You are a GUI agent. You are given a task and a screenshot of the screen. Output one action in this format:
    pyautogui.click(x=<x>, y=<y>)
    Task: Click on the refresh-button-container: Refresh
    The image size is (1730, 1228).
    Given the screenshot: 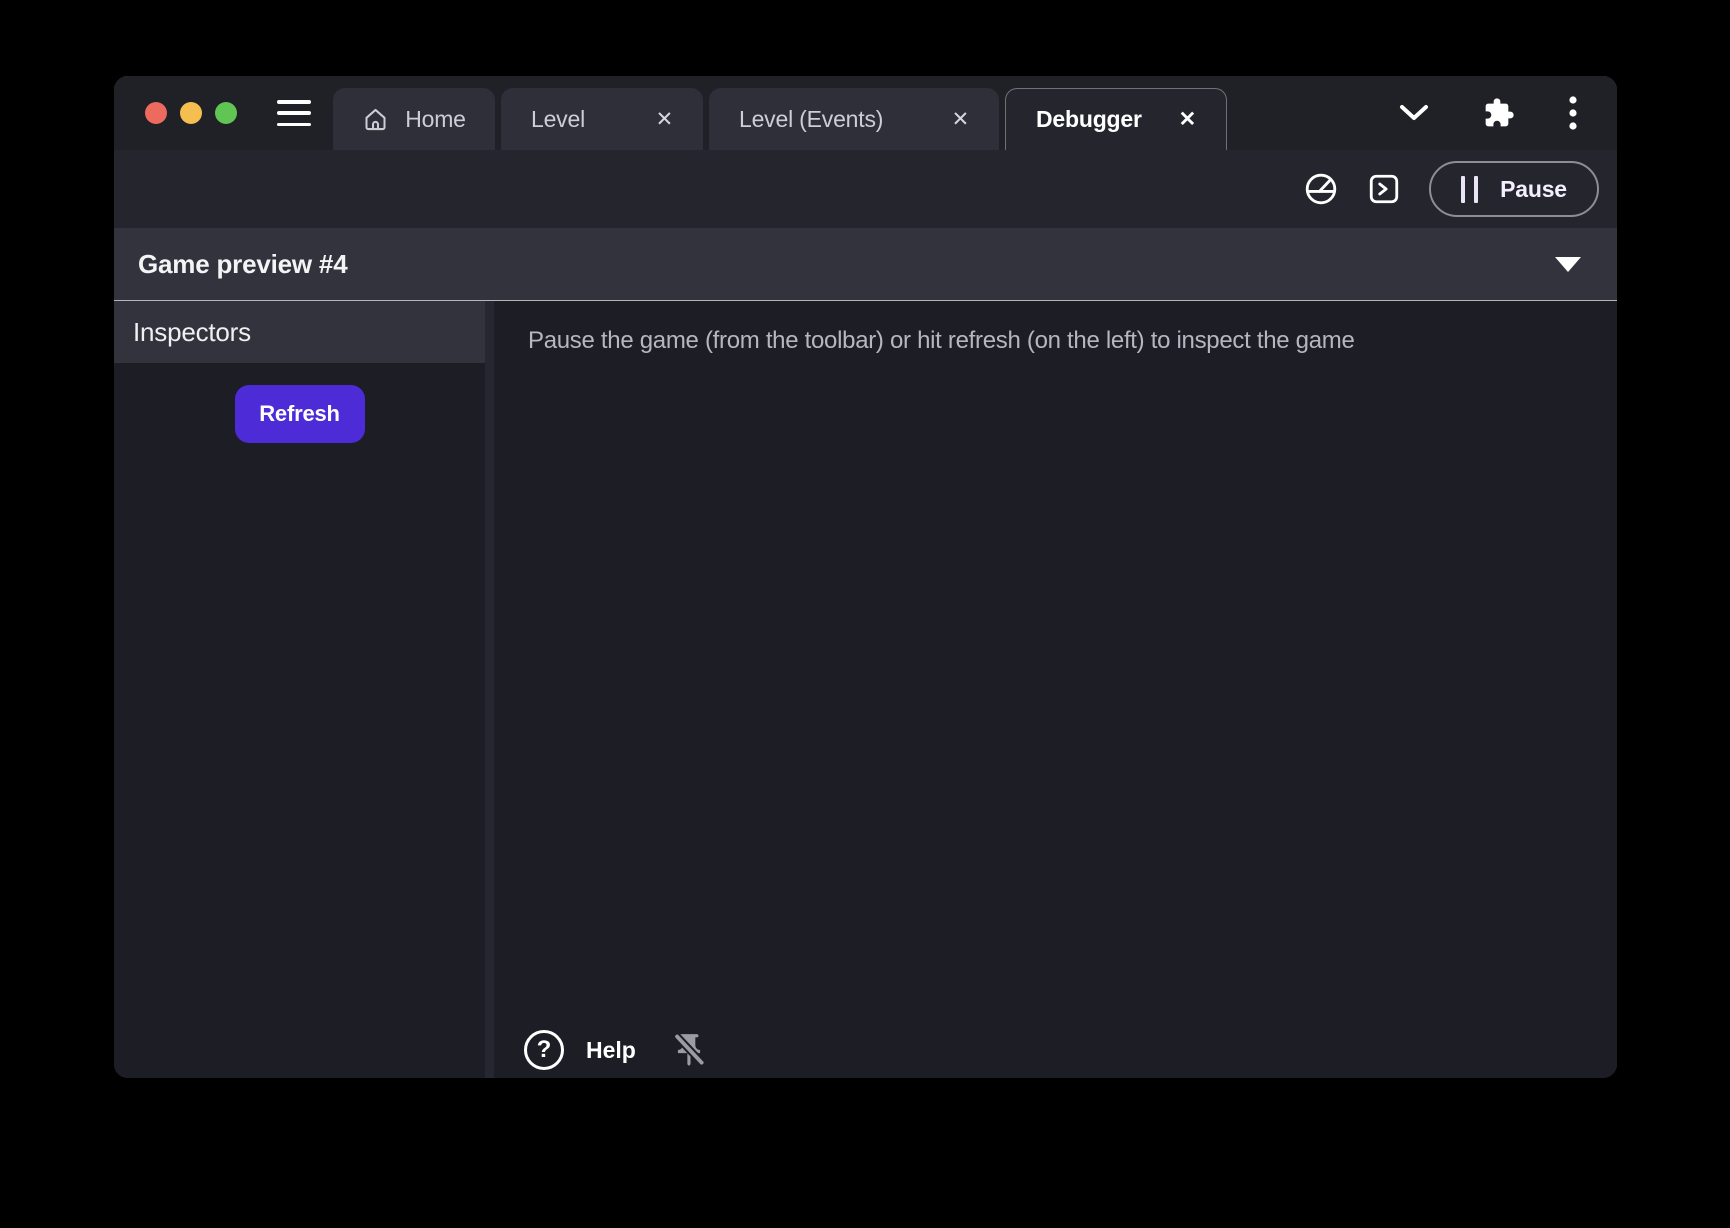 What is the action you would take?
    pyautogui.click(x=299, y=414)
    